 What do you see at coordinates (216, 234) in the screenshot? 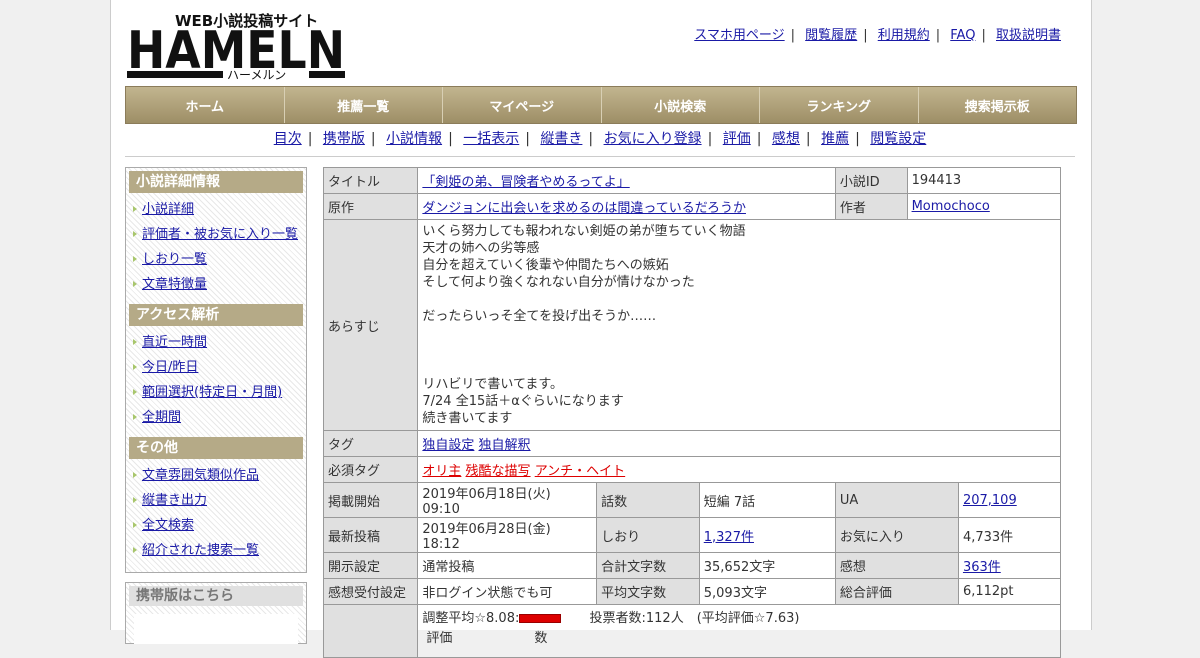
I see `sidebar-item: 評価者・被お気に入り一覧` at bounding box center [216, 234].